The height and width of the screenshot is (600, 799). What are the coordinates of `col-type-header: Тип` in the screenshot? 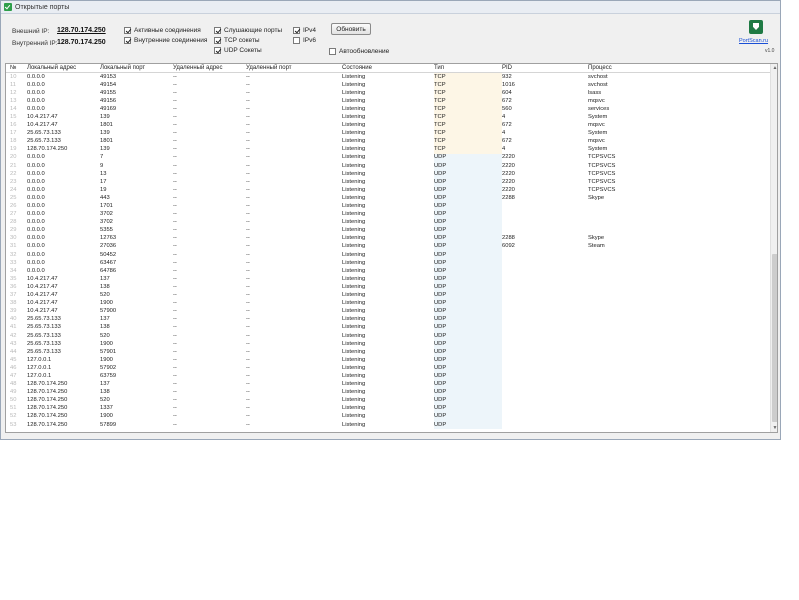 It's located at (439, 68).